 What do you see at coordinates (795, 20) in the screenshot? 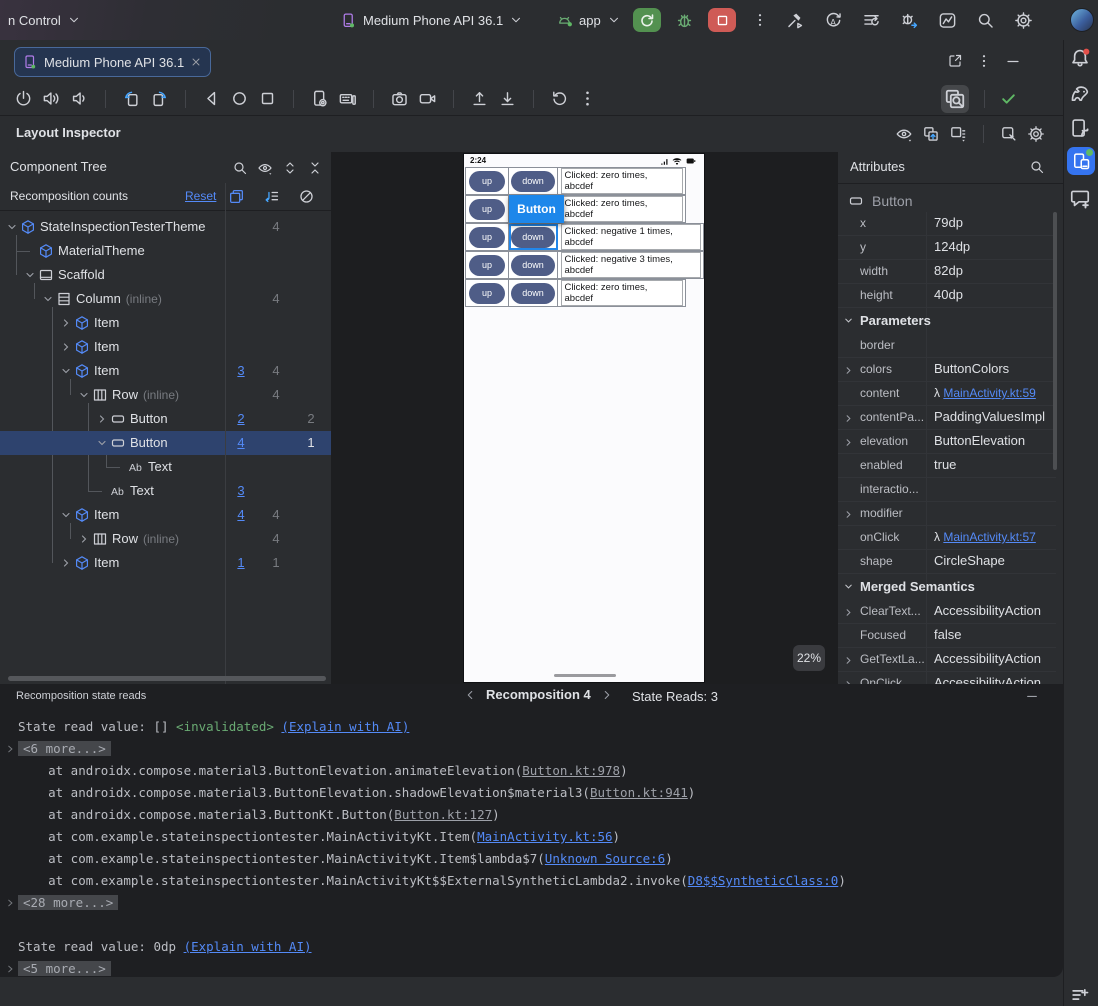
I see `build-hammer-icon` at bounding box center [795, 20].